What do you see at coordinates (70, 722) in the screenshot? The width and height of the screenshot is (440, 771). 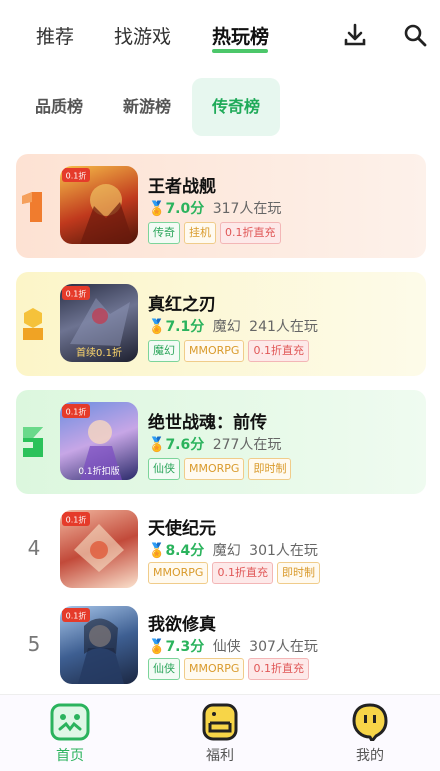 I see `home-icon` at bounding box center [70, 722].